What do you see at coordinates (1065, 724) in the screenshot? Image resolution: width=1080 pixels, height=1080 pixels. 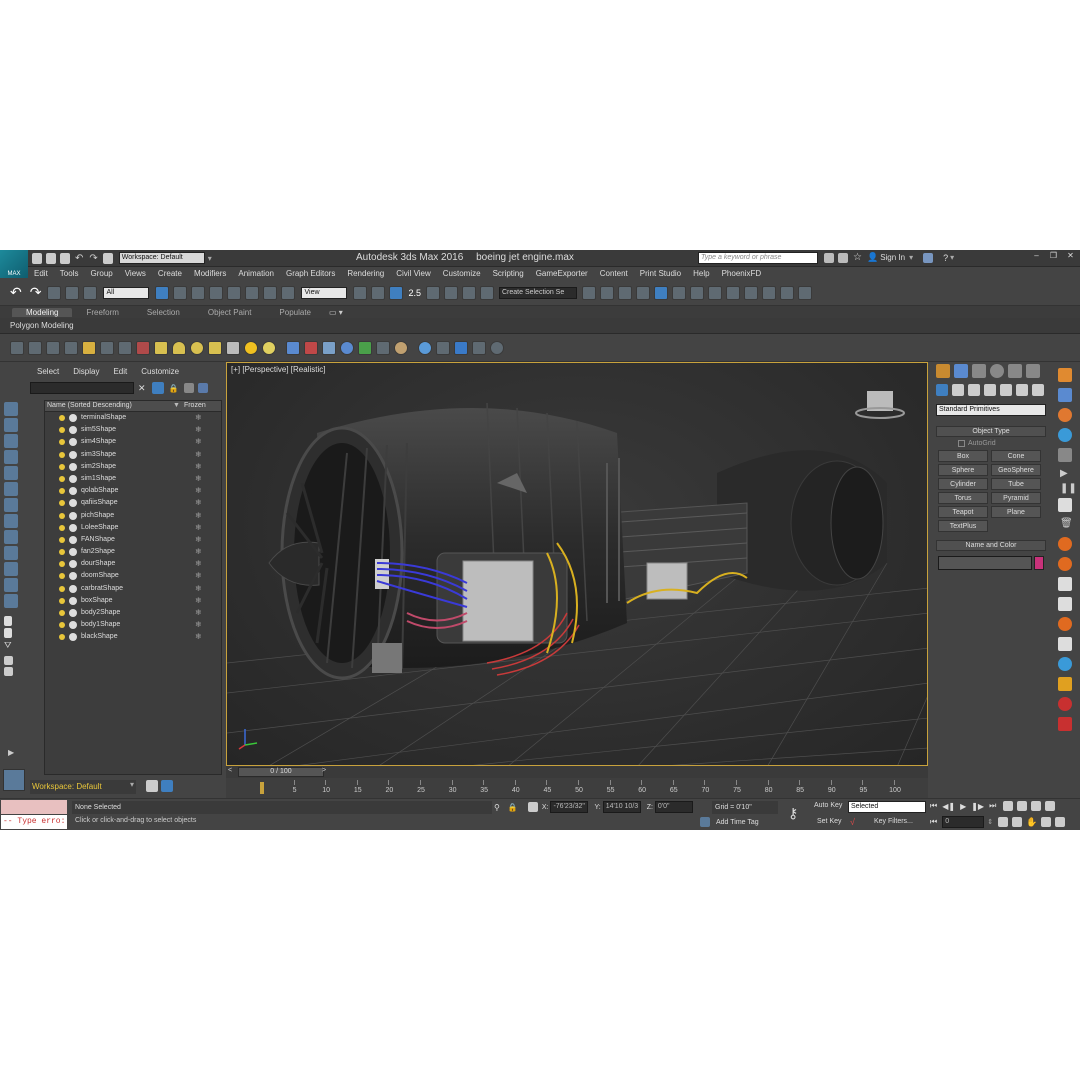 I see `red-tool-icon` at bounding box center [1065, 724].